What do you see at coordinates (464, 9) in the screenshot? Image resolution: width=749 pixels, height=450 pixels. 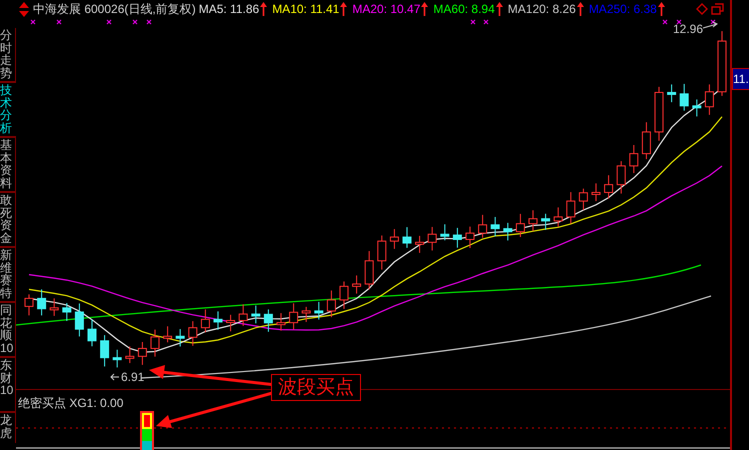 I see `indicator-value: MA60: 8.94` at bounding box center [464, 9].